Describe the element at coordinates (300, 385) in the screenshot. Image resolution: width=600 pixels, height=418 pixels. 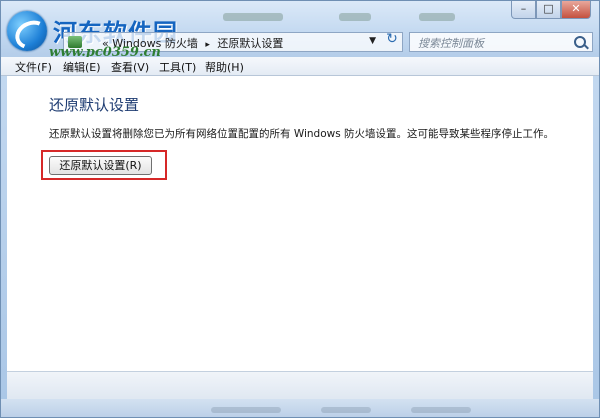
I see `bottom-panel` at that location.